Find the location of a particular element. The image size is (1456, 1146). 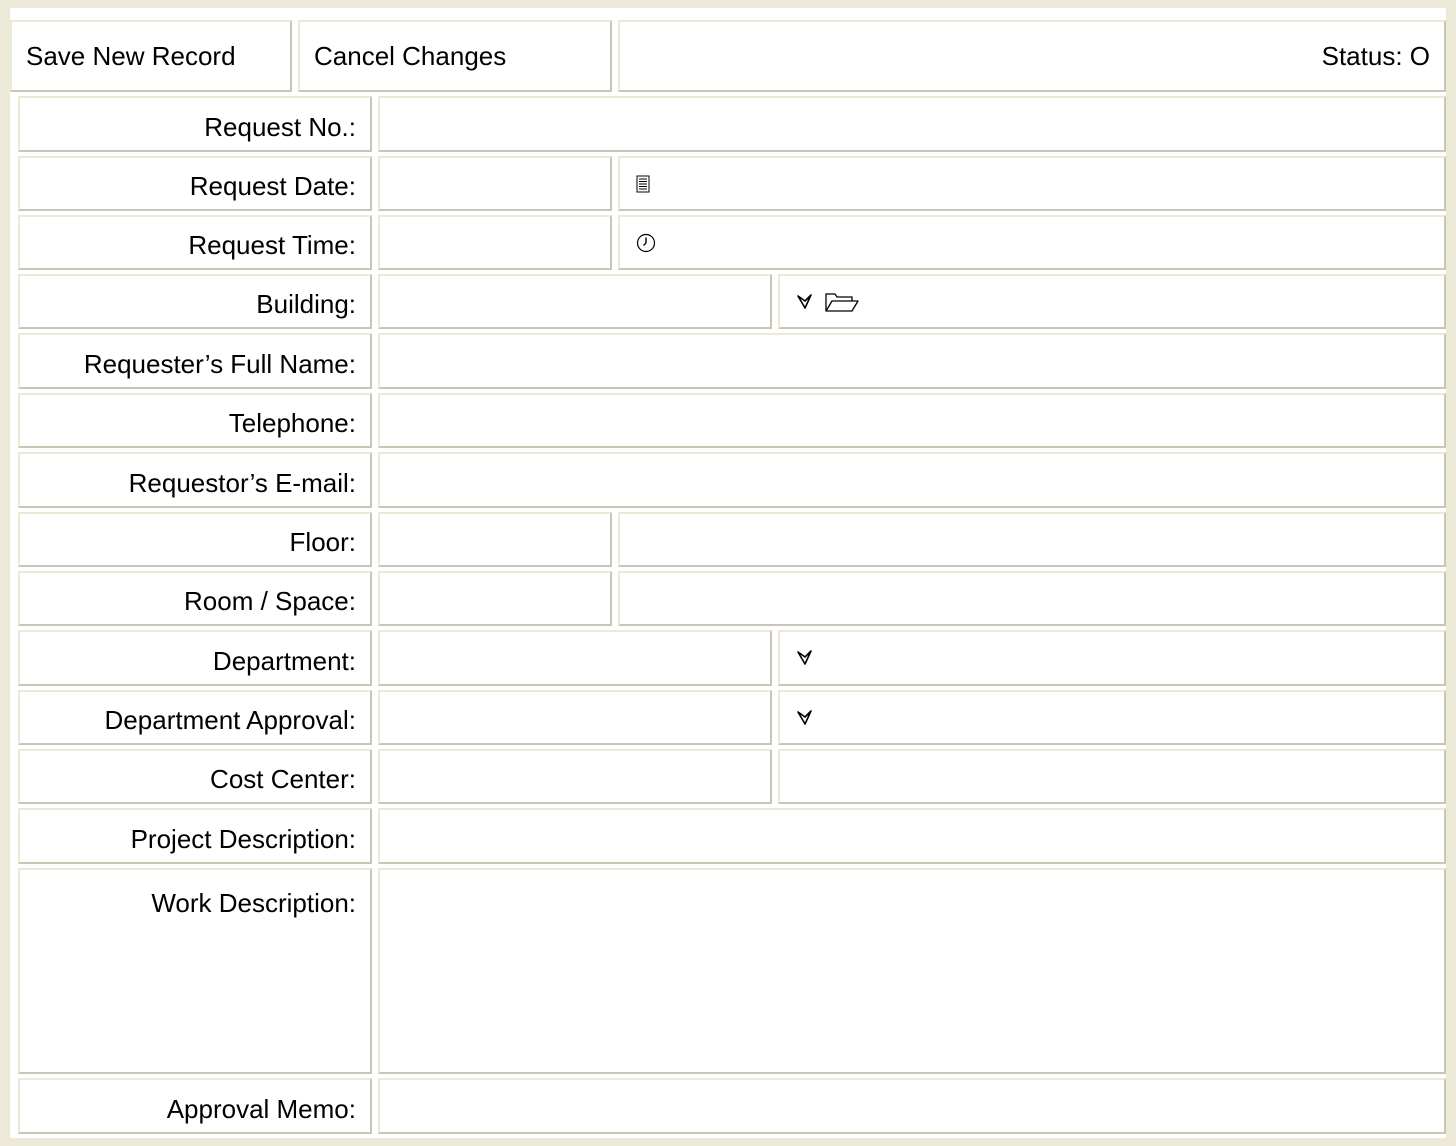

work-description-cell is located at coordinates (912, 971).